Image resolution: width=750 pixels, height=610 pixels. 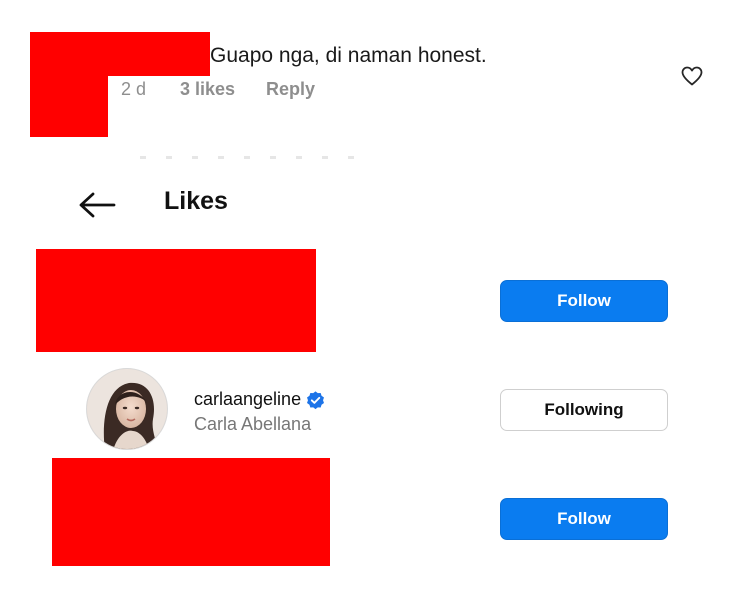 I want to click on verified-badge-icon, so click(x=315, y=400).